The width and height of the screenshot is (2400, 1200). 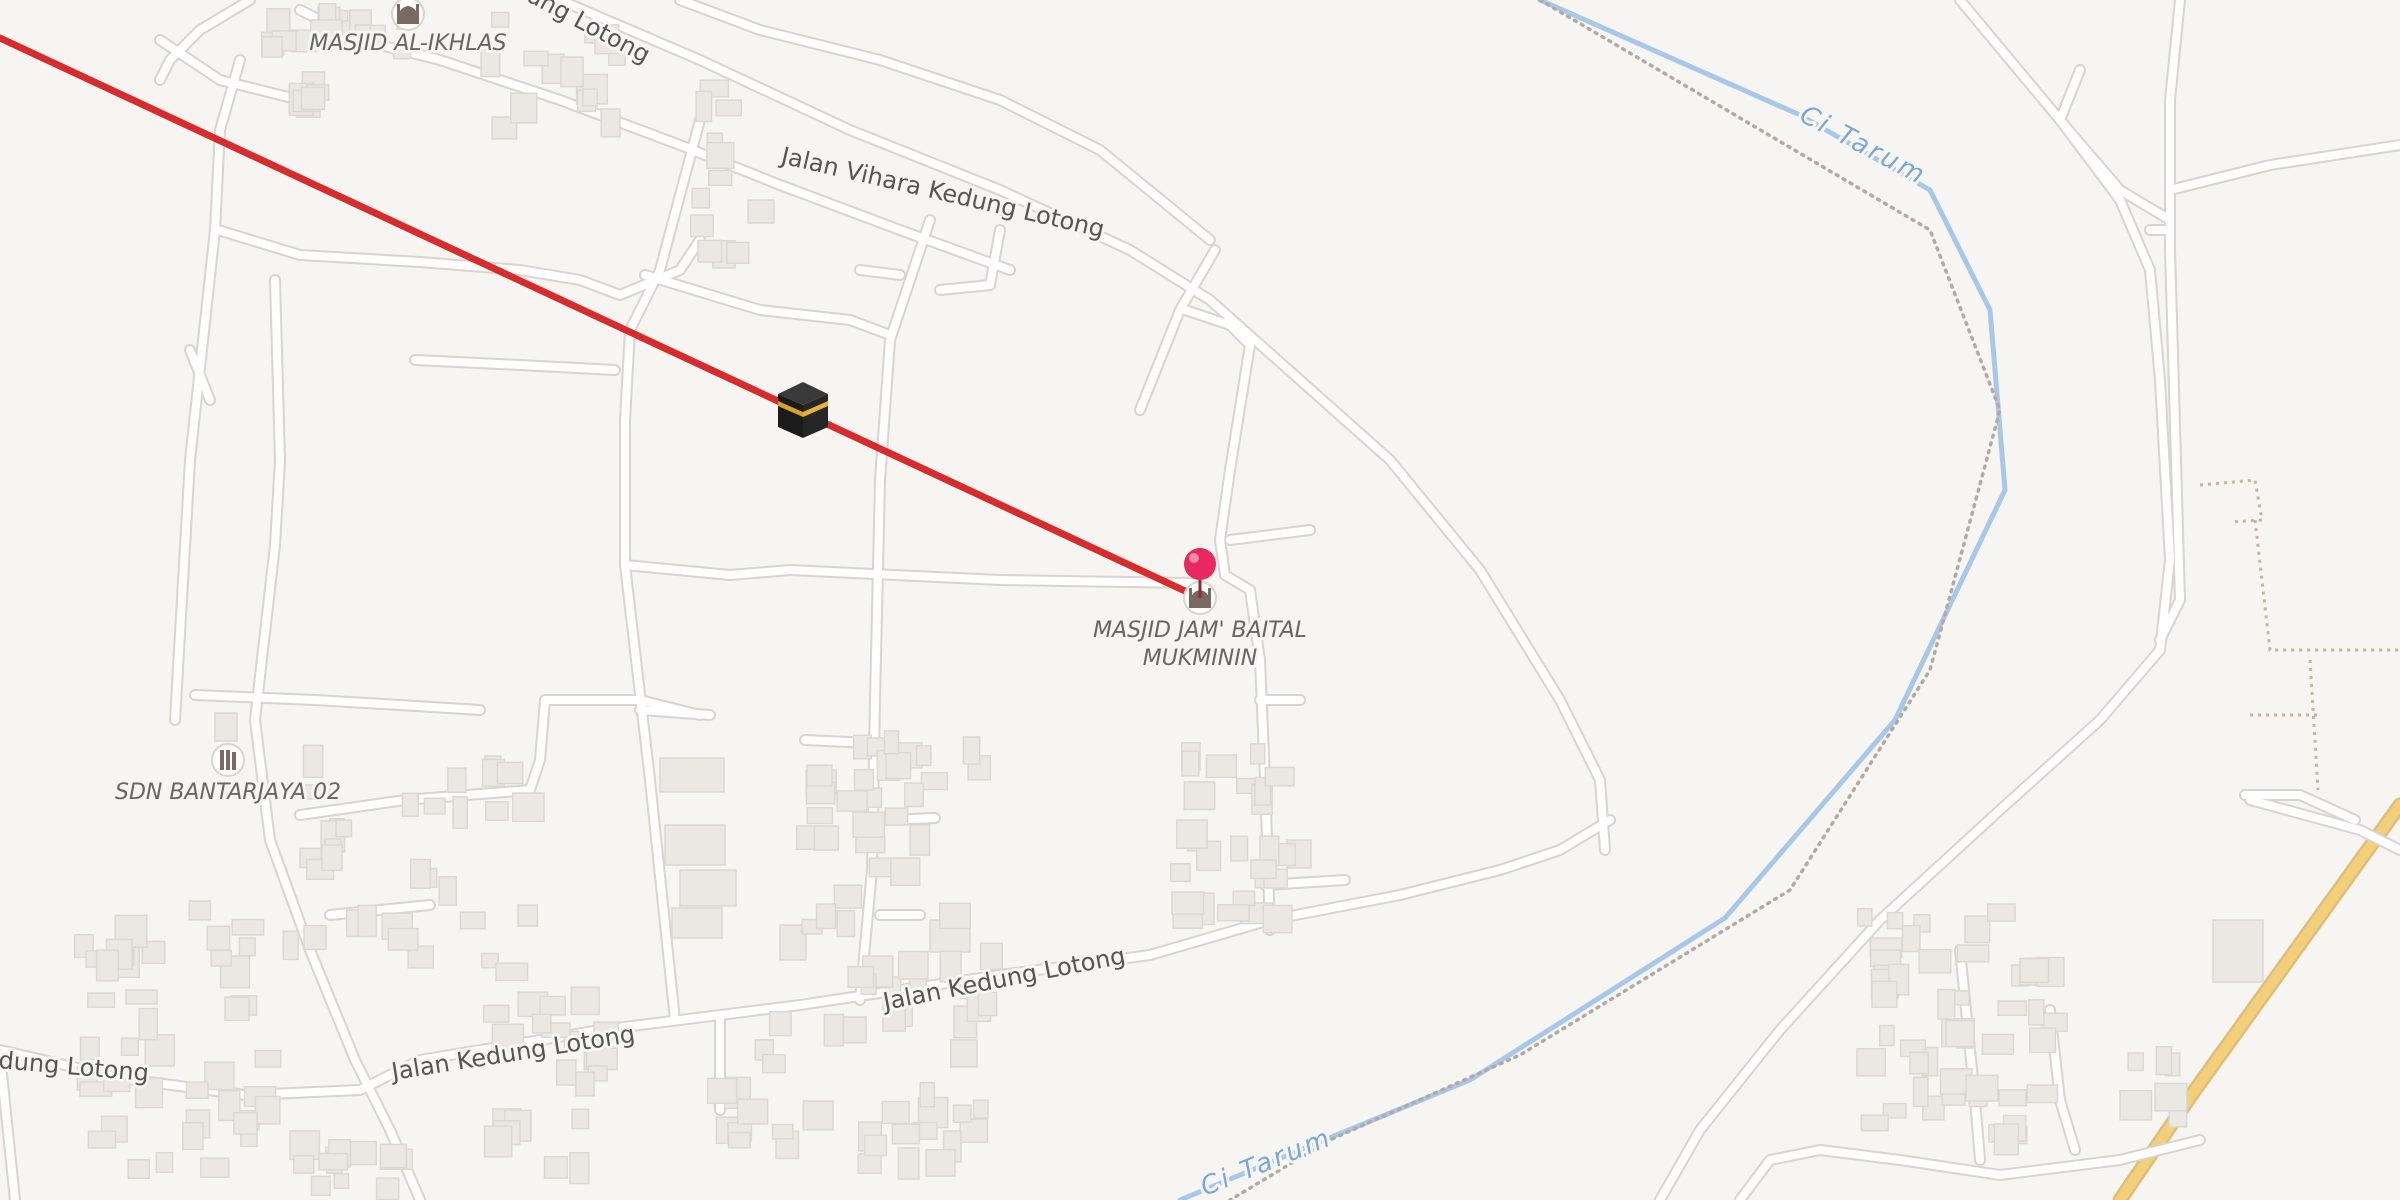 What do you see at coordinates (228, 792) in the screenshot?
I see `poi-label-school: SDN BANTARJAYA 02` at bounding box center [228, 792].